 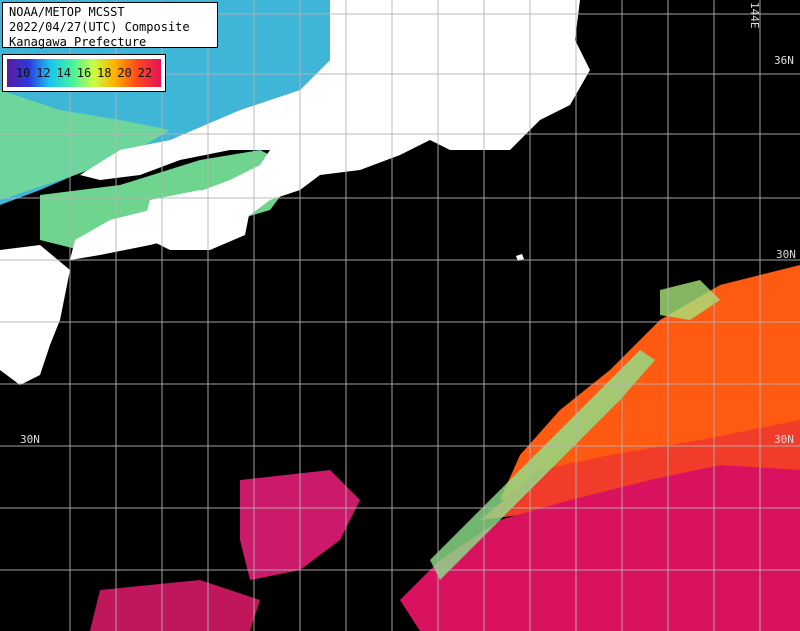 I want to click on legend-label: 22, so click(x=145, y=73).